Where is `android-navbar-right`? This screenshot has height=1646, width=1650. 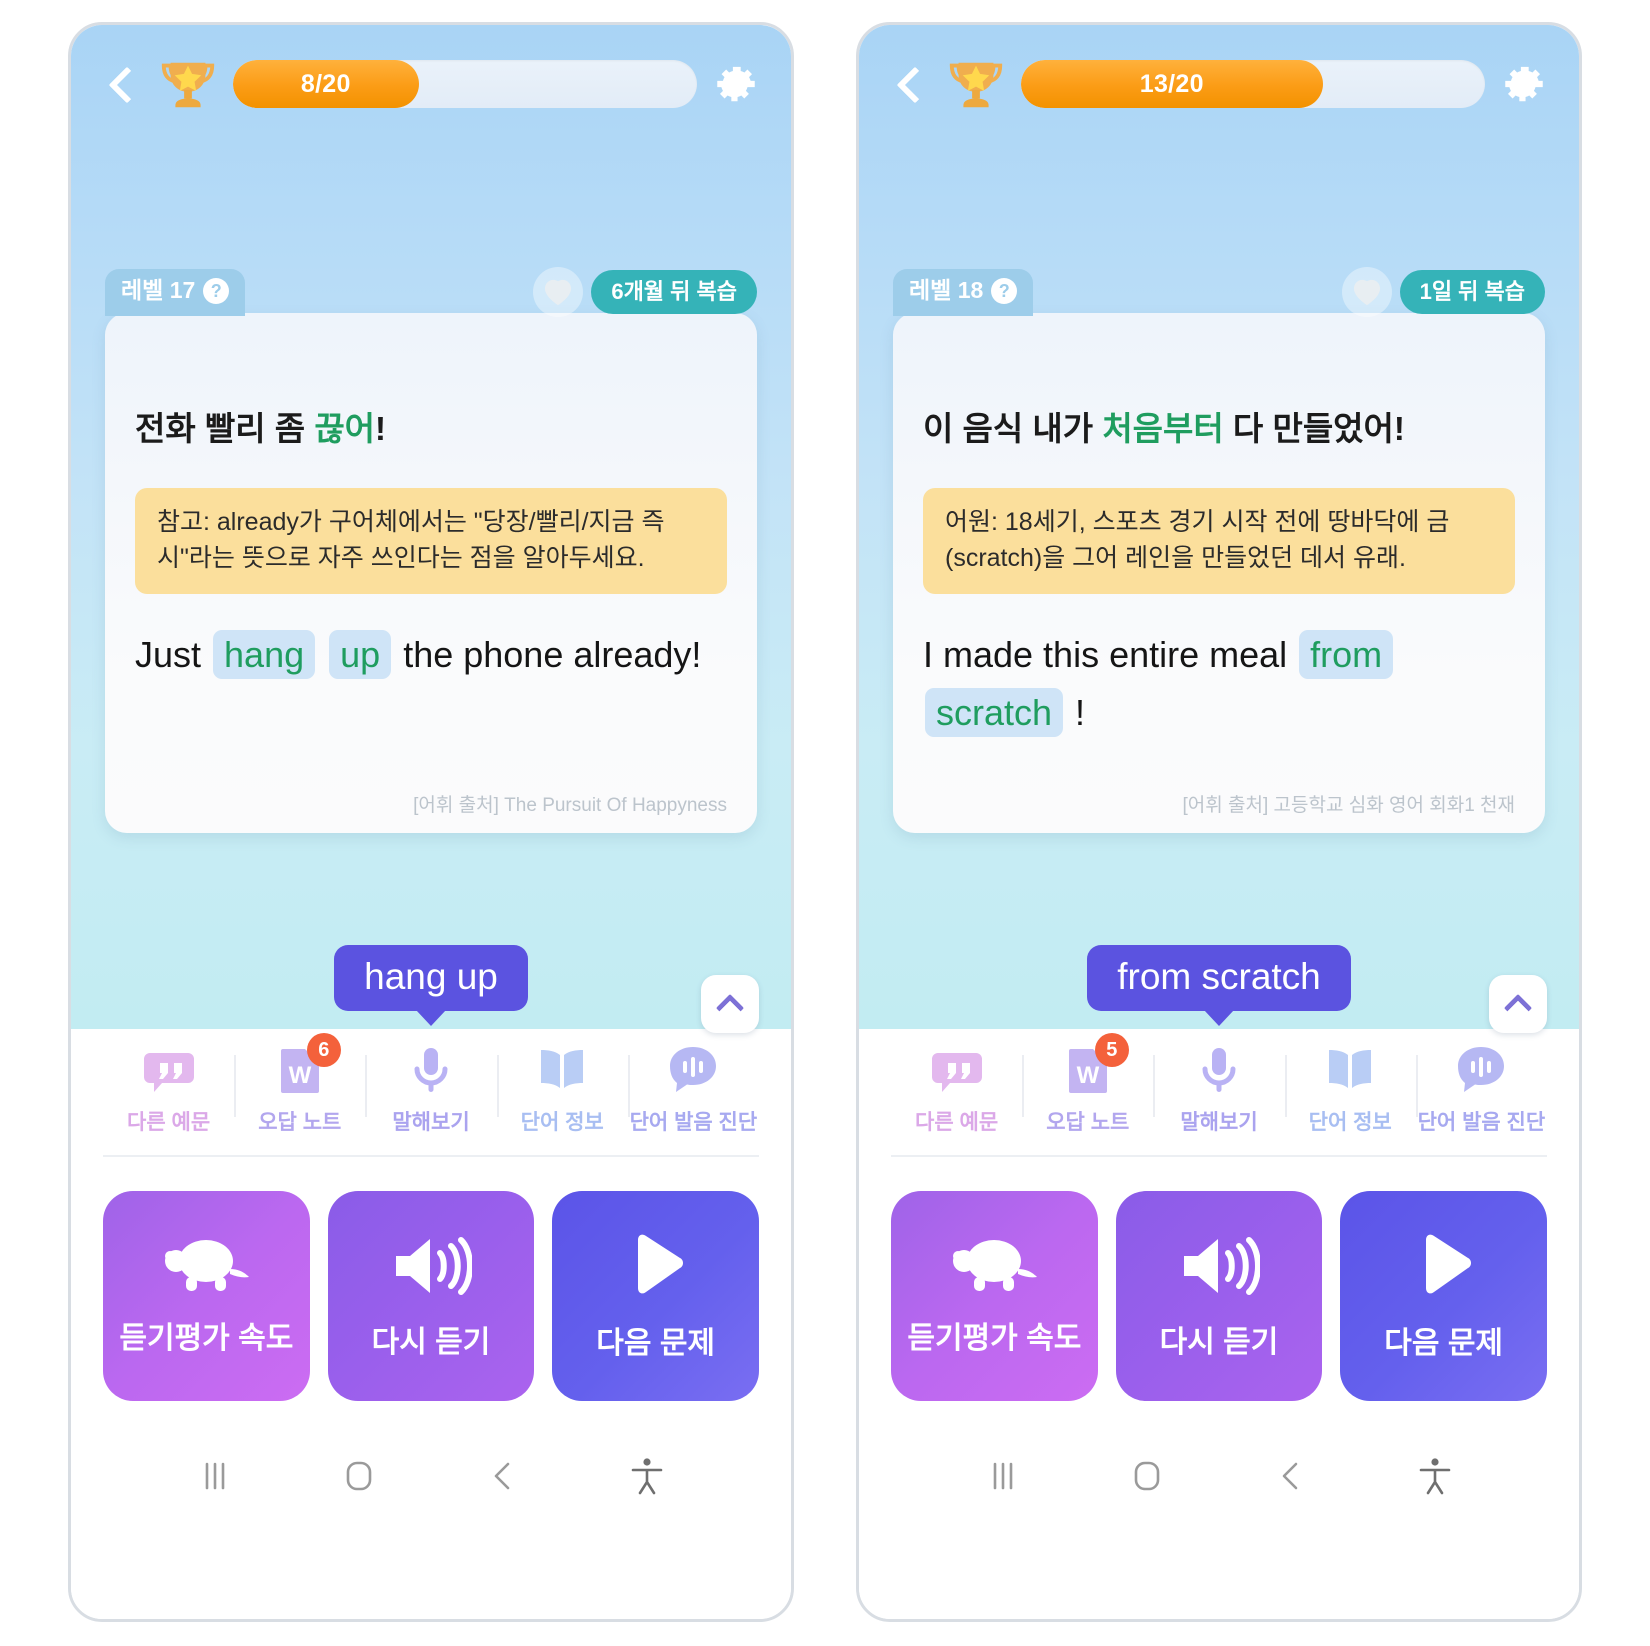 android-navbar-right is located at coordinates (1219, 1476).